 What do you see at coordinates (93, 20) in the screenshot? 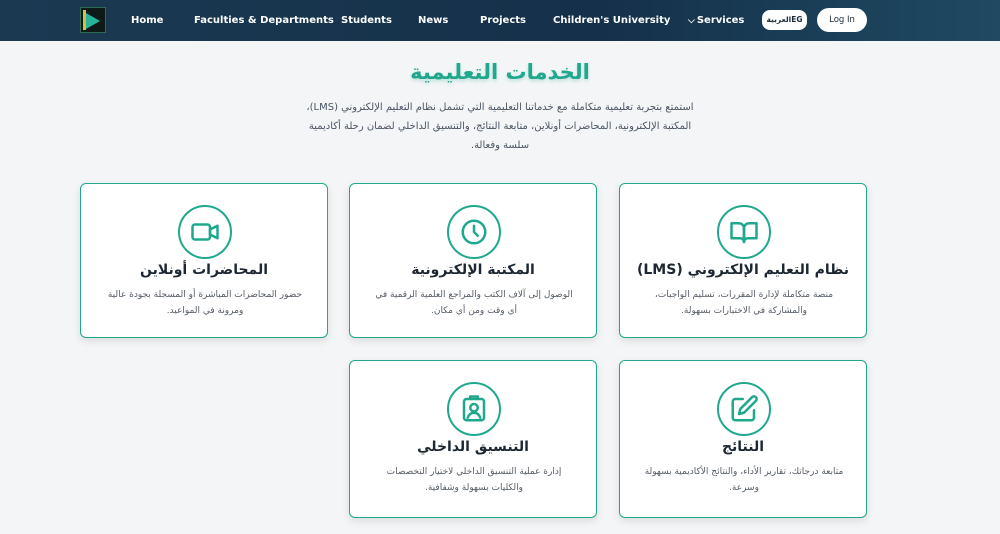
I see `site-logo` at bounding box center [93, 20].